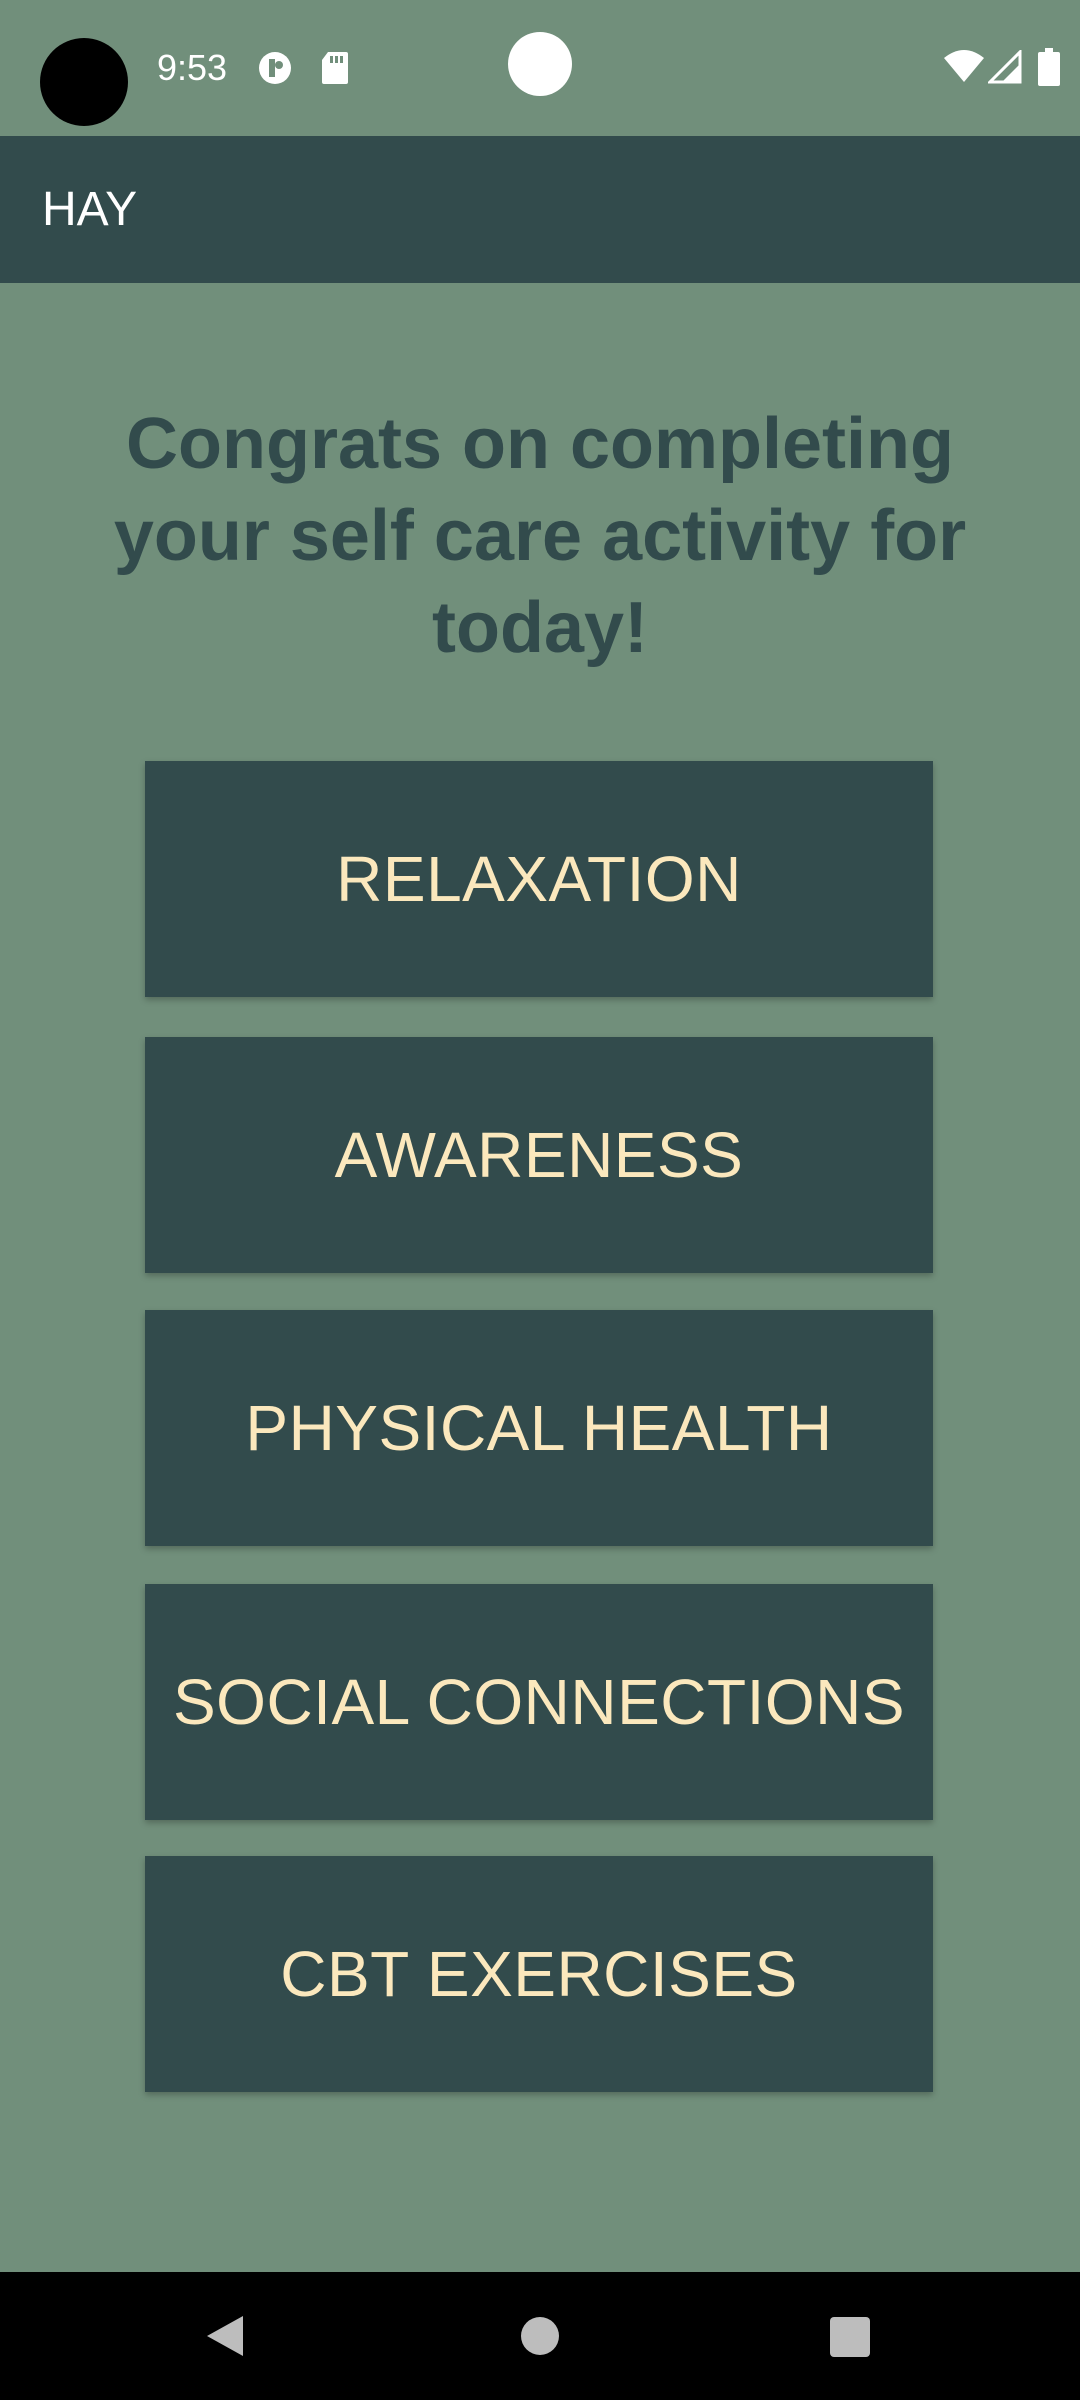 The height and width of the screenshot is (2400, 1080). What do you see at coordinates (192, 67) in the screenshot?
I see `status-time: 9:53` at bounding box center [192, 67].